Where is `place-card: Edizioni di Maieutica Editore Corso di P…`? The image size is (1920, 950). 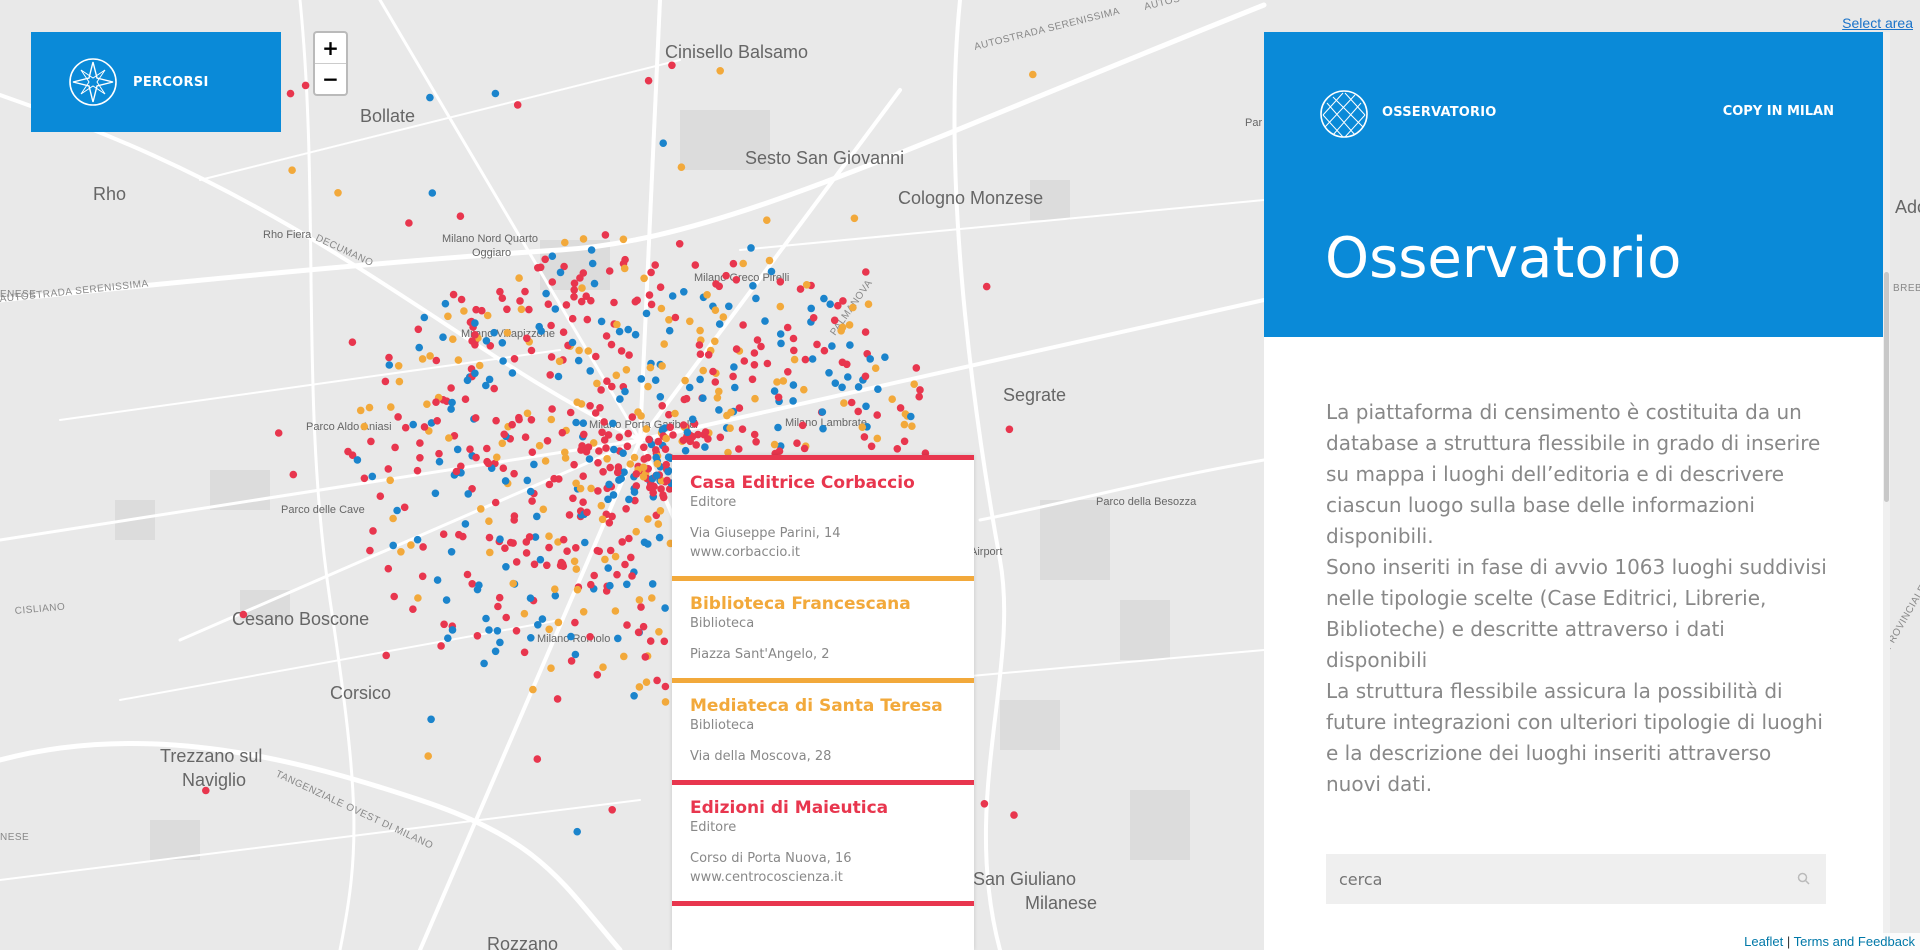
place-card: Edizioni di Maieutica Editore Corso di P… is located at coordinates (823, 840).